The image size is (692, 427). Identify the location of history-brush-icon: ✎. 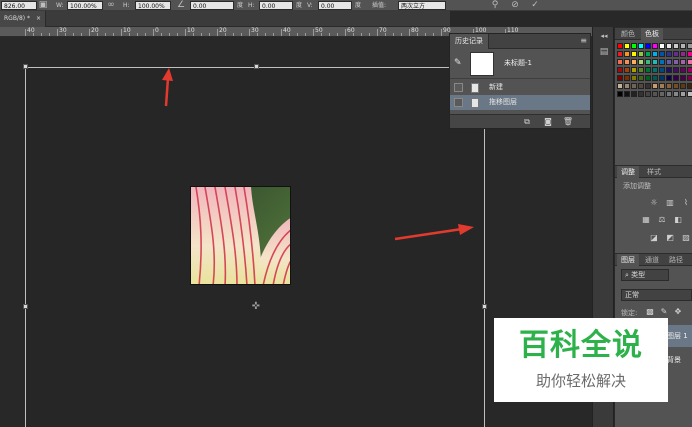
(458, 63).